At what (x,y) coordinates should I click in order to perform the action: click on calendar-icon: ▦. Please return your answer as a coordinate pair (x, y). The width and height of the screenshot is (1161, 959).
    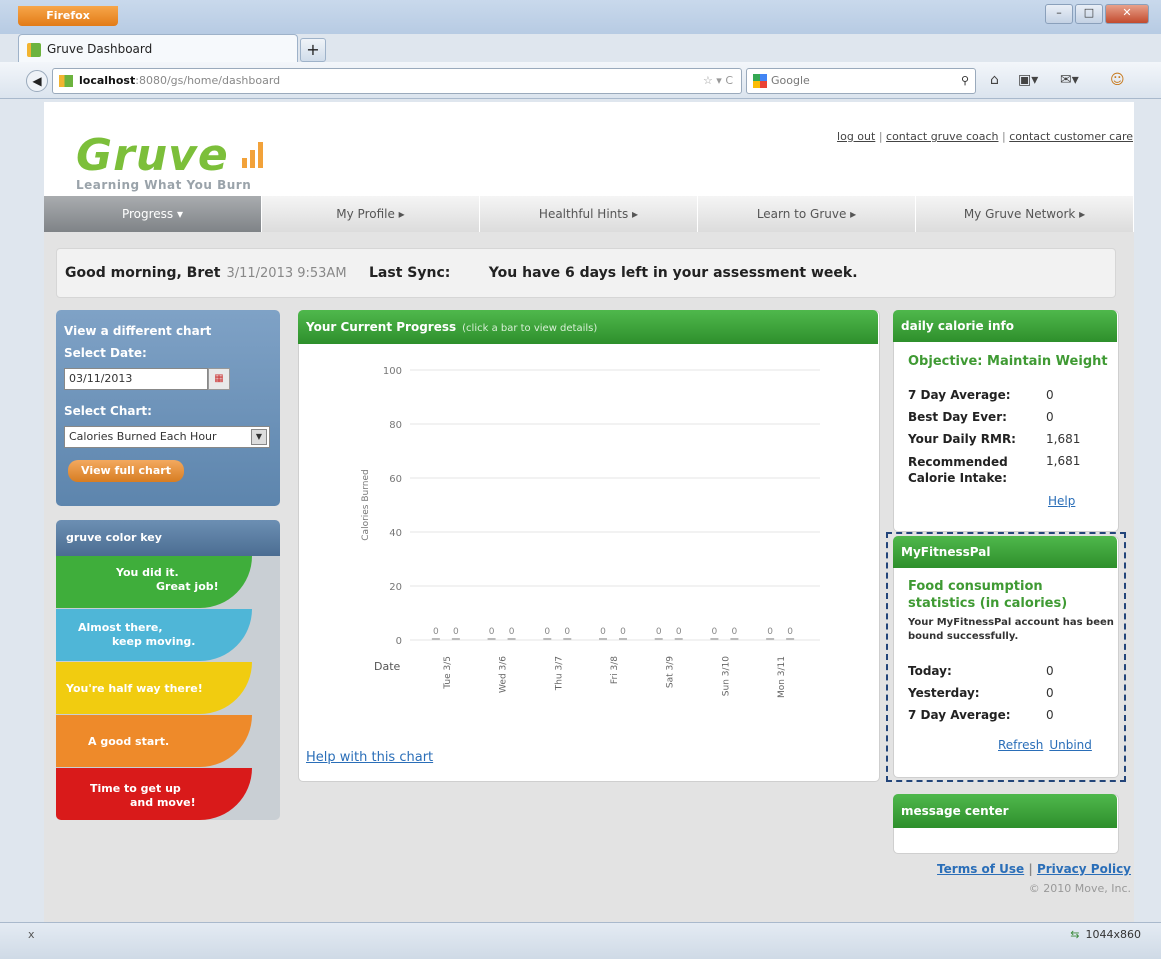
    Looking at the image, I should click on (219, 379).